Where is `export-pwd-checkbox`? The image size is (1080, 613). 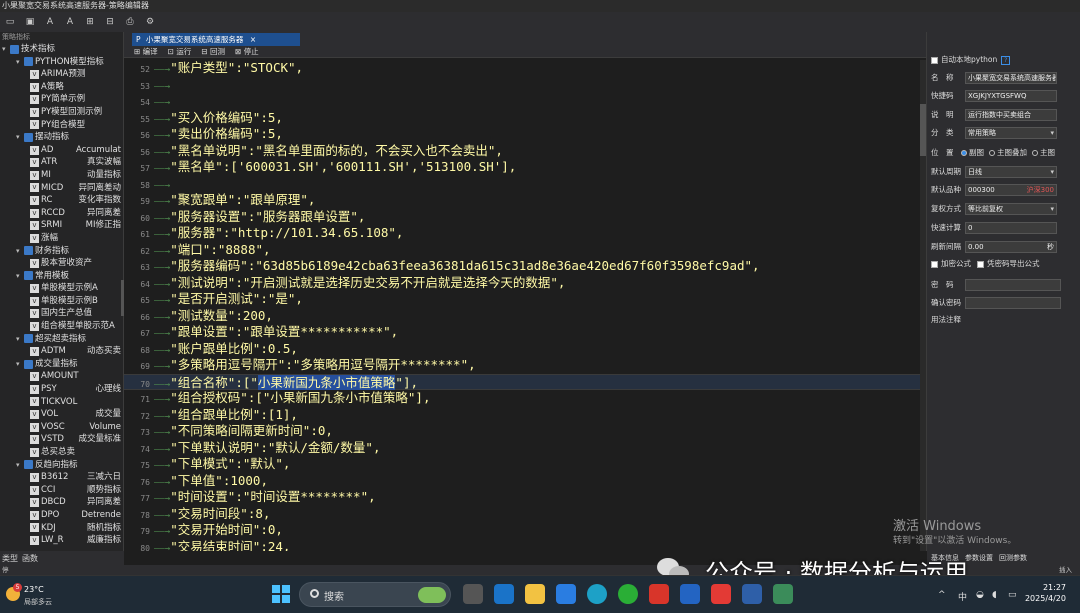
export-pwd-checkbox is located at coordinates (980, 264).